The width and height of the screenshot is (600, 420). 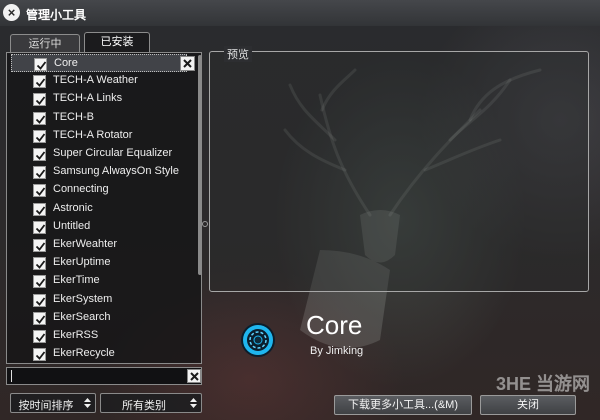 What do you see at coordinates (337, 351) in the screenshot?
I see `gadget-author: By Jimking` at bounding box center [337, 351].